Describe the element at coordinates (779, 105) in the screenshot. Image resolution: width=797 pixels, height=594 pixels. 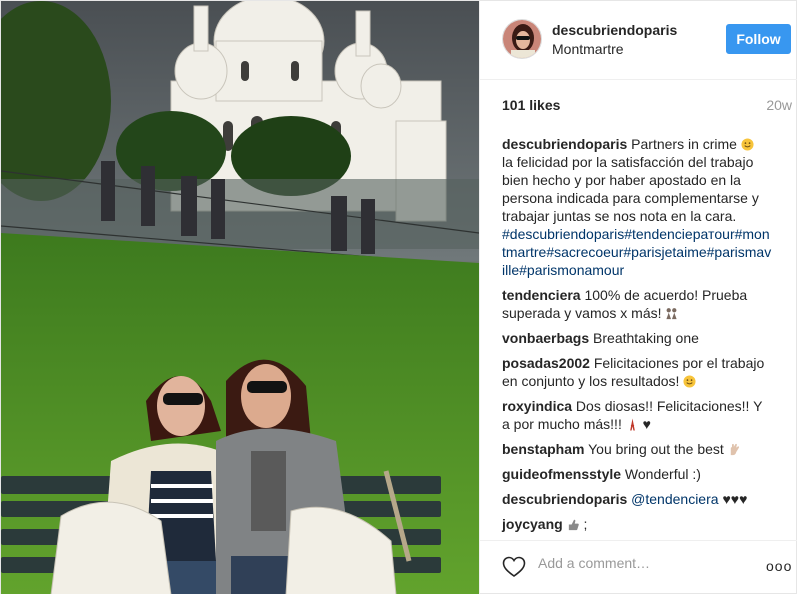
I see `post-age: 20w` at that location.